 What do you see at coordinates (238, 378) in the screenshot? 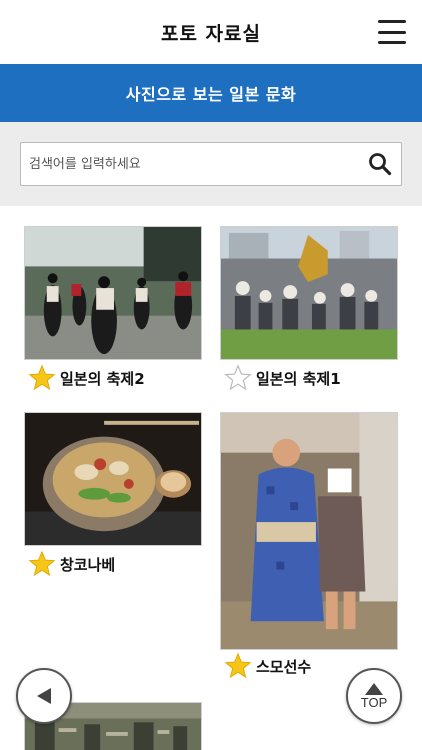
I see `star-outline-icon` at bounding box center [238, 378].